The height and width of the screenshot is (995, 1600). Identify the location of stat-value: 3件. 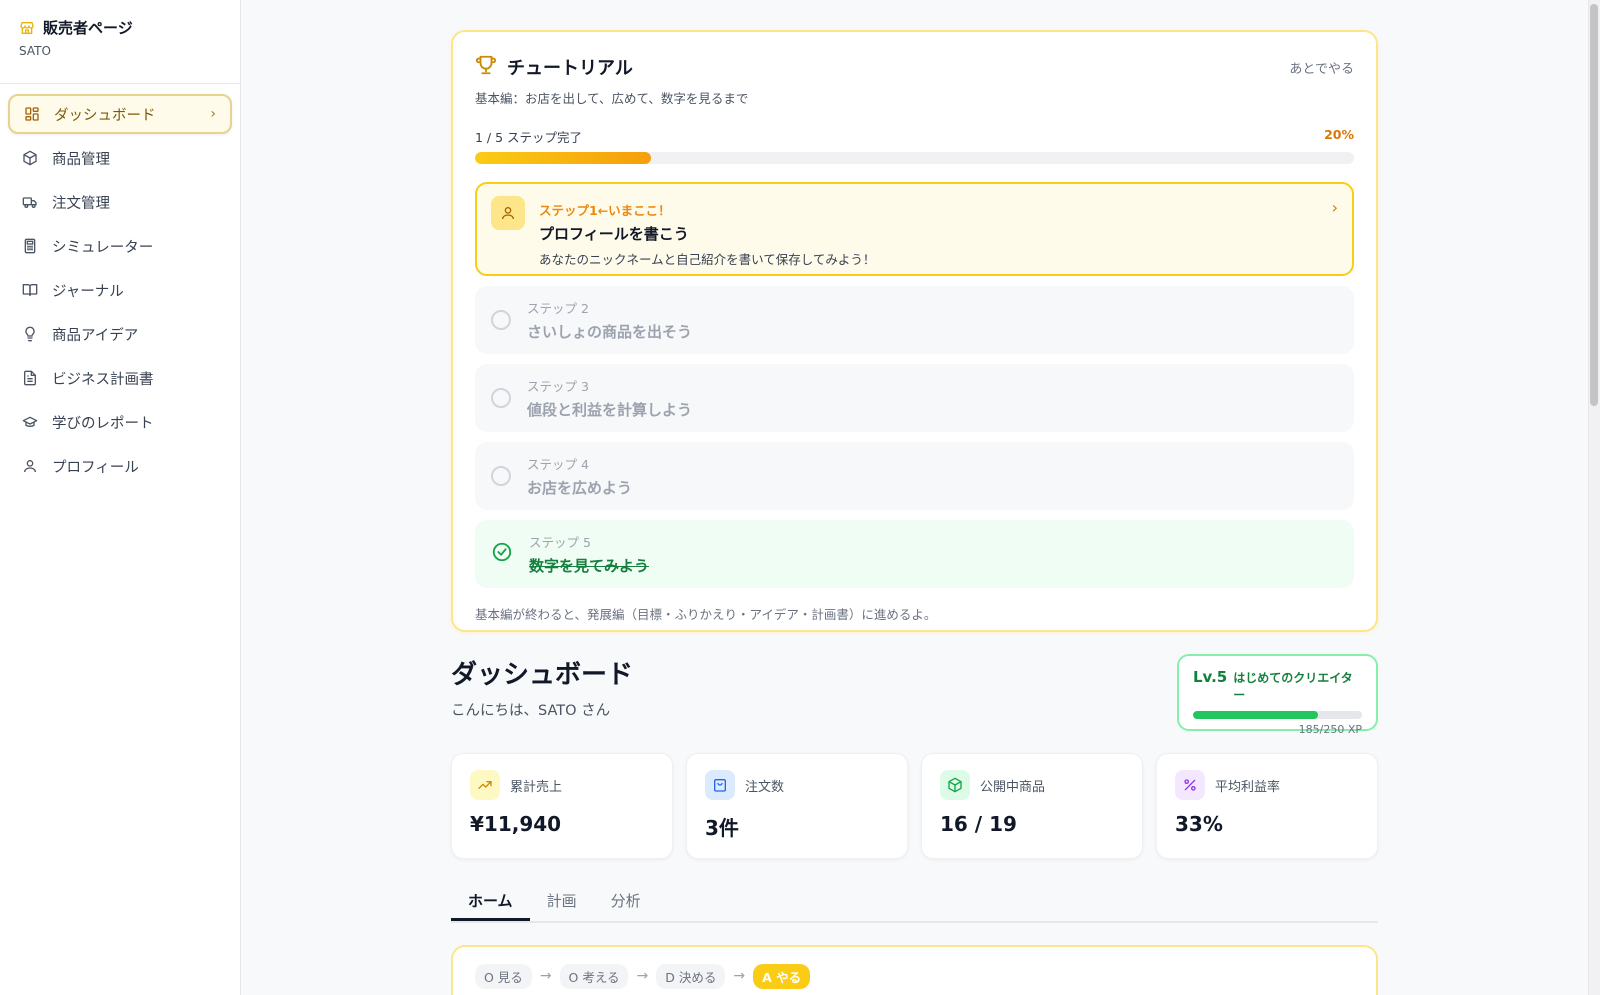
(722, 828).